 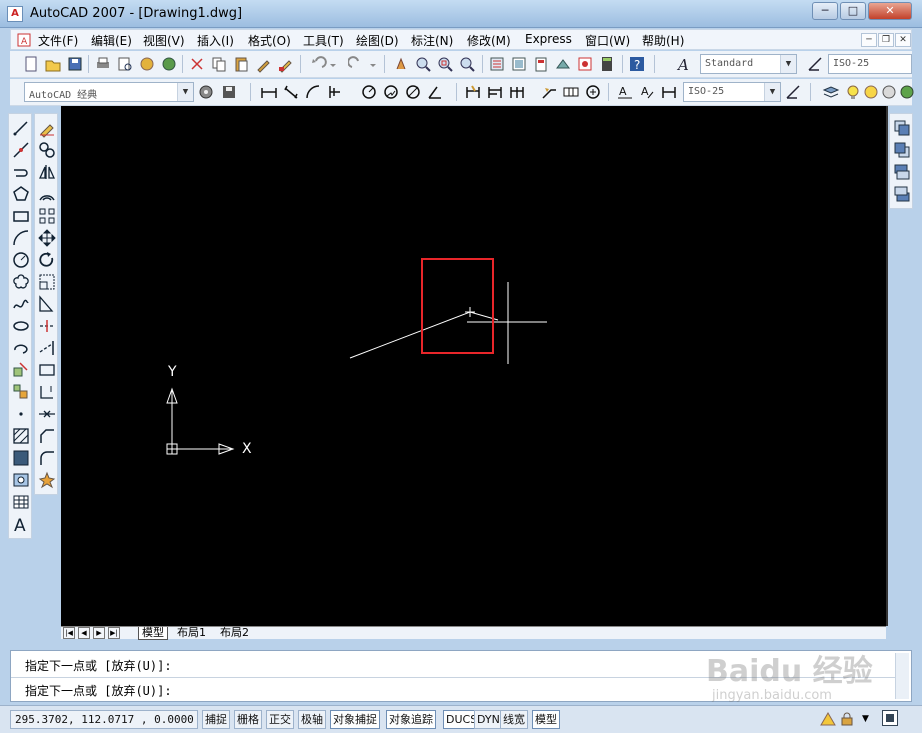 What do you see at coordinates (519, 64) in the screenshot?
I see `design-center-icon` at bounding box center [519, 64].